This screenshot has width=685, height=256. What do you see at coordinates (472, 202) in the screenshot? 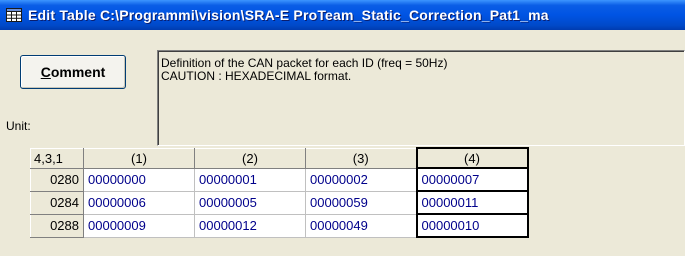
I see `table-cell: 00000011` at bounding box center [472, 202].